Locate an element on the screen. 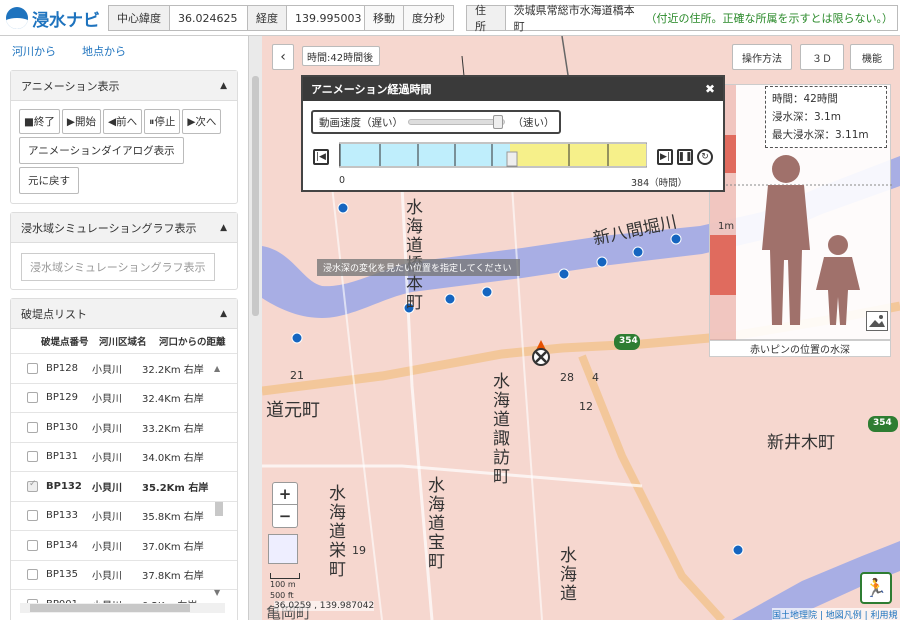 The width and height of the screenshot is (900, 620). table-row: BP133 小貝川 35.8Km 右岸 is located at coordinates (124, 515).